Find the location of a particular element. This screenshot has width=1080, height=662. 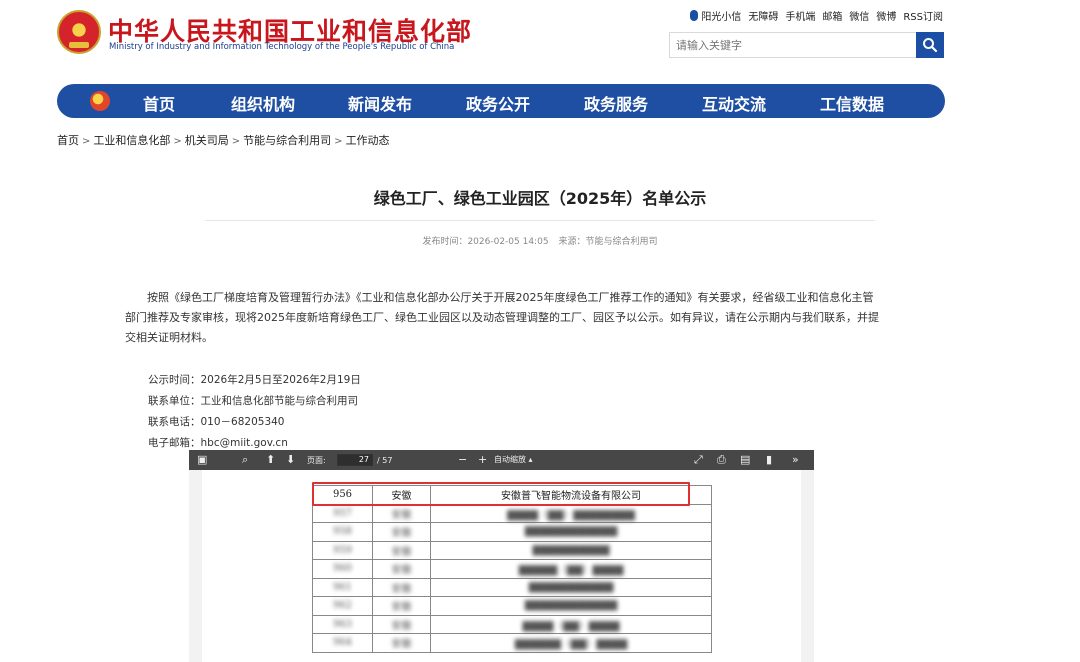

search-icon is located at coordinates (930, 45).